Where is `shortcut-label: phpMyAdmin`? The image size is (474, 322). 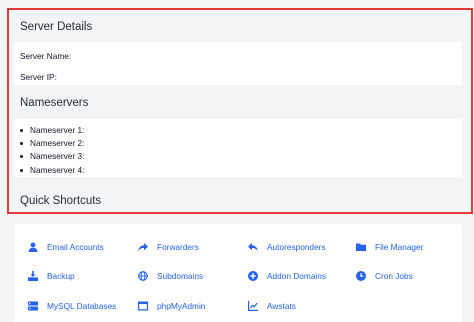
shortcut-label: phpMyAdmin is located at coordinates (181, 306).